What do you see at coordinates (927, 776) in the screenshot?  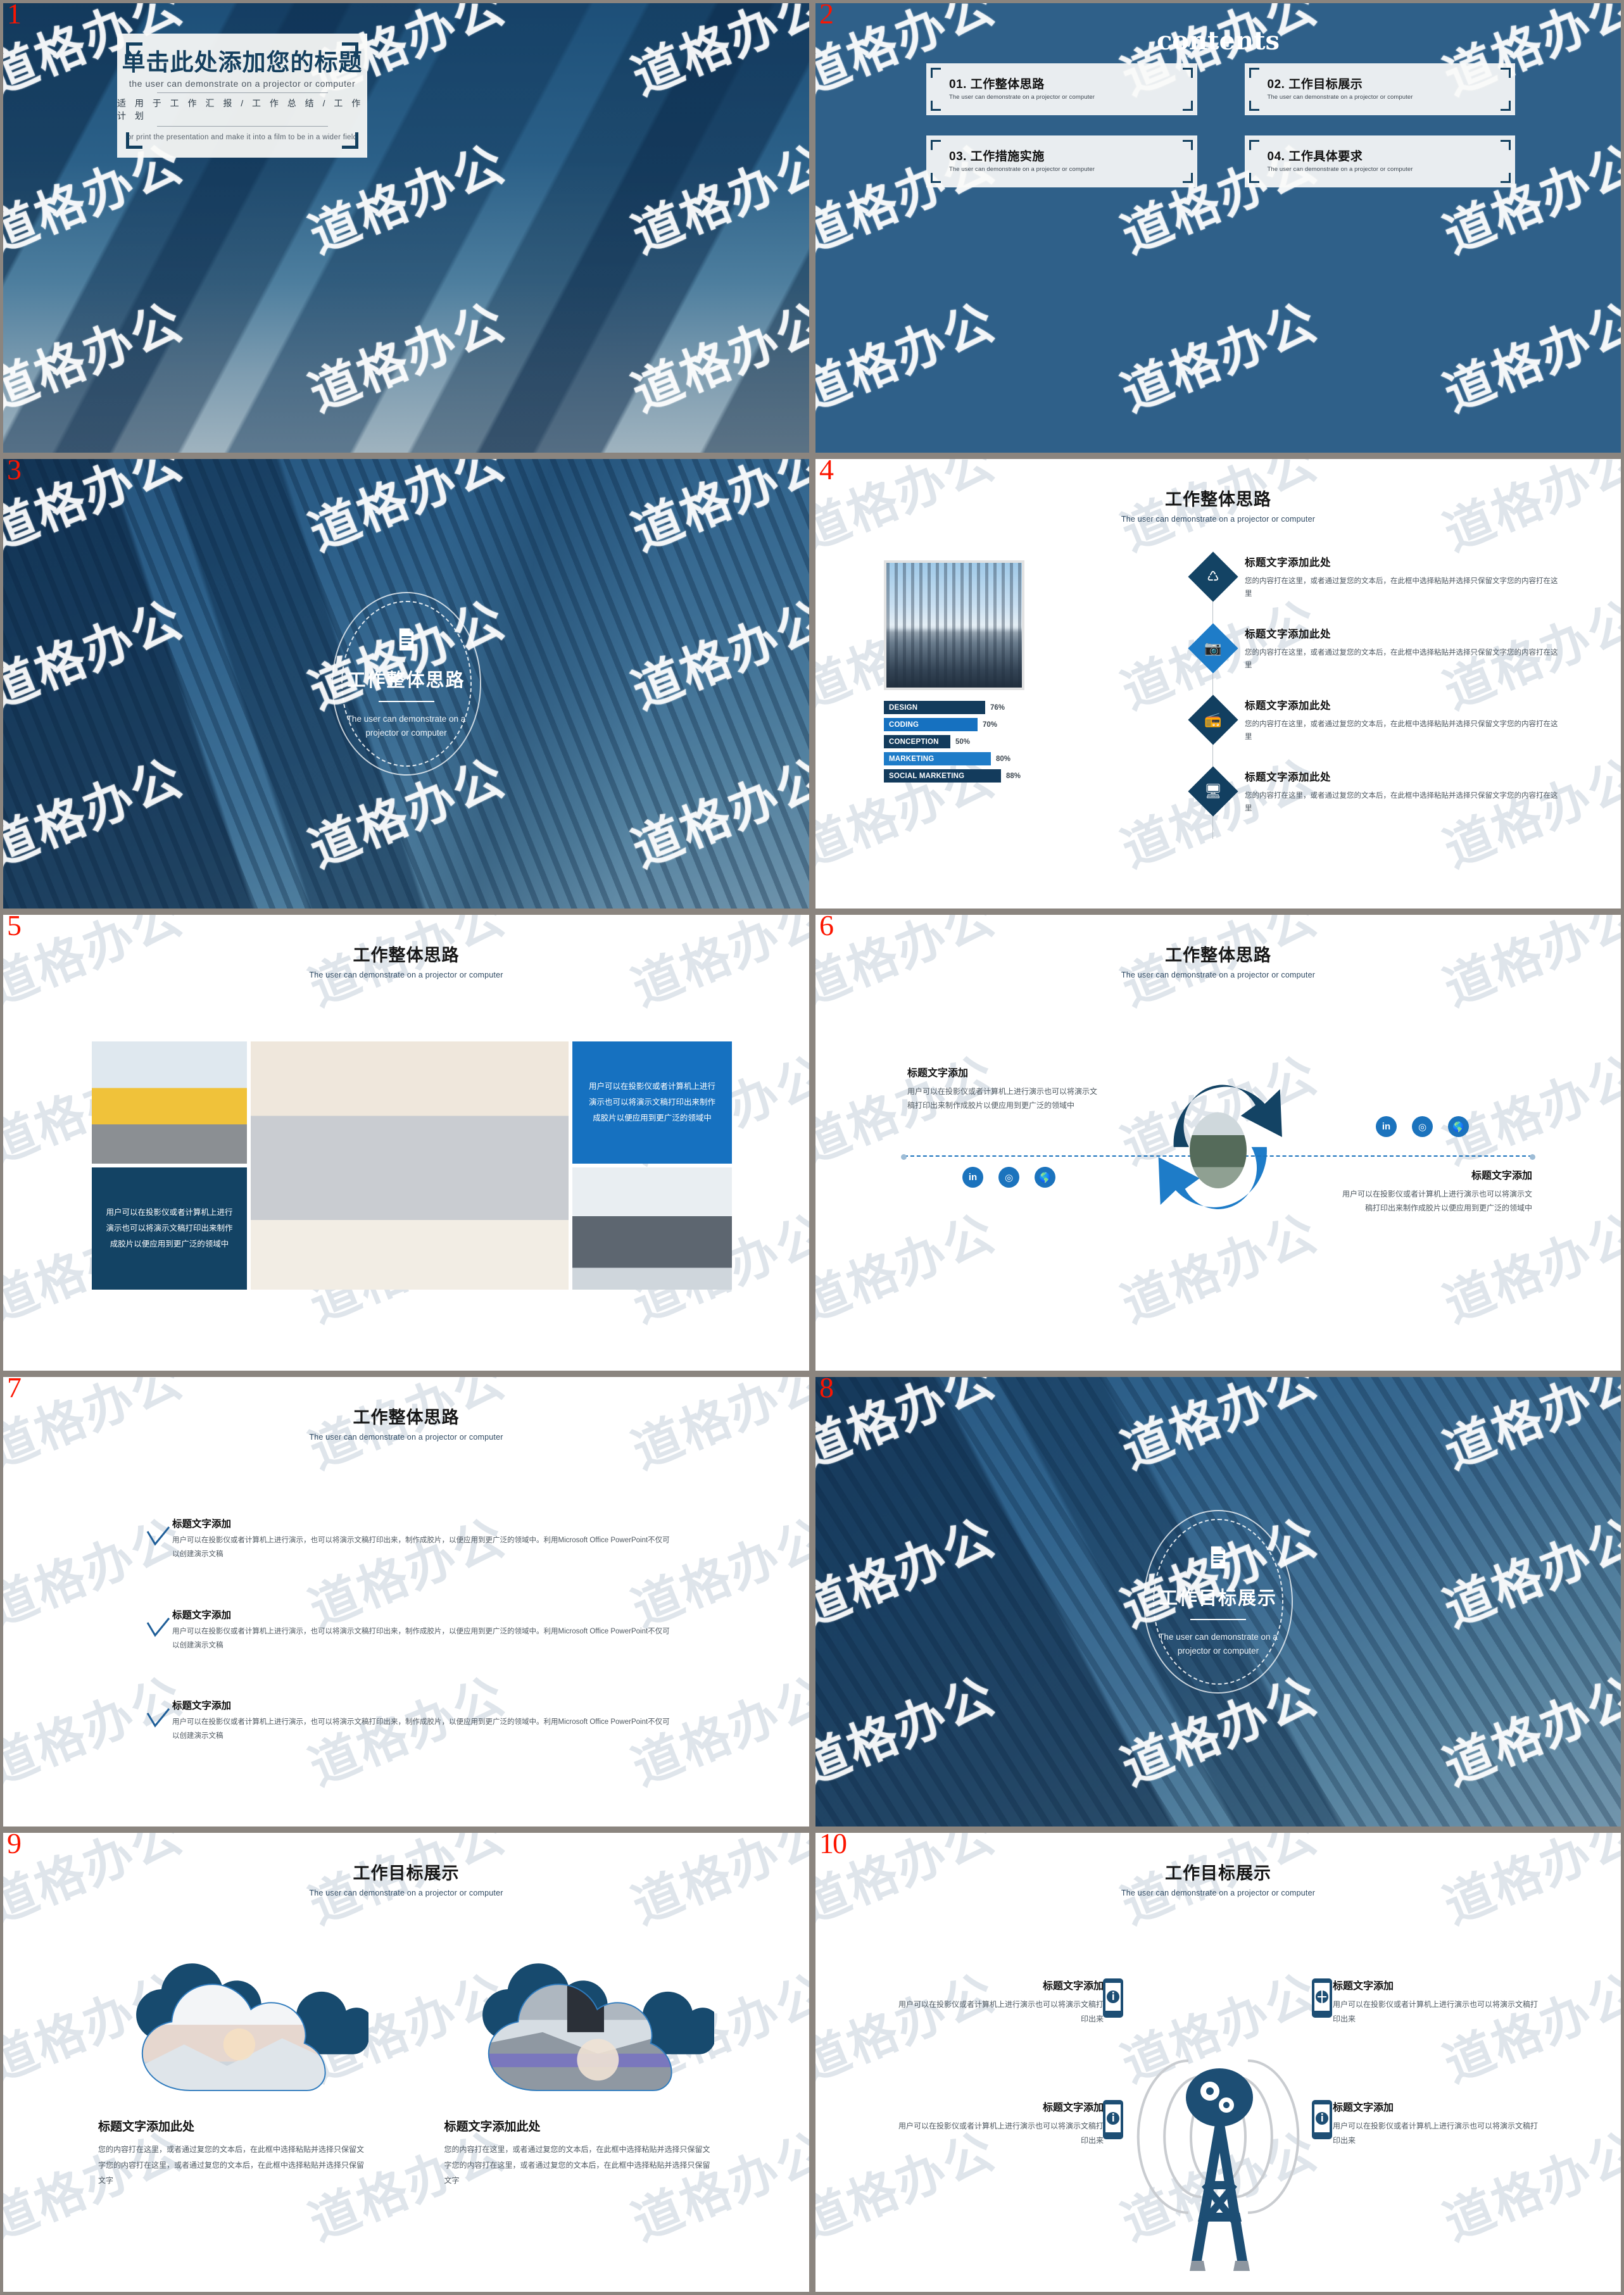 I see `bar-label: SOCIAL MARKETING` at bounding box center [927, 776].